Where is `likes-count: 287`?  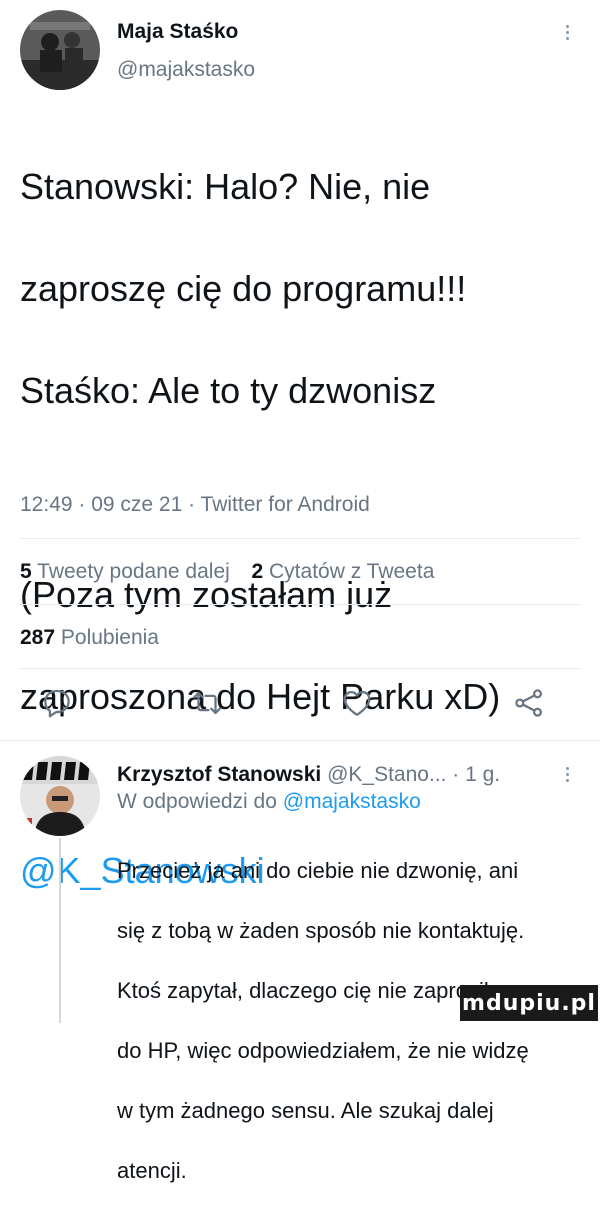
likes-count: 287 is located at coordinates (38, 637).